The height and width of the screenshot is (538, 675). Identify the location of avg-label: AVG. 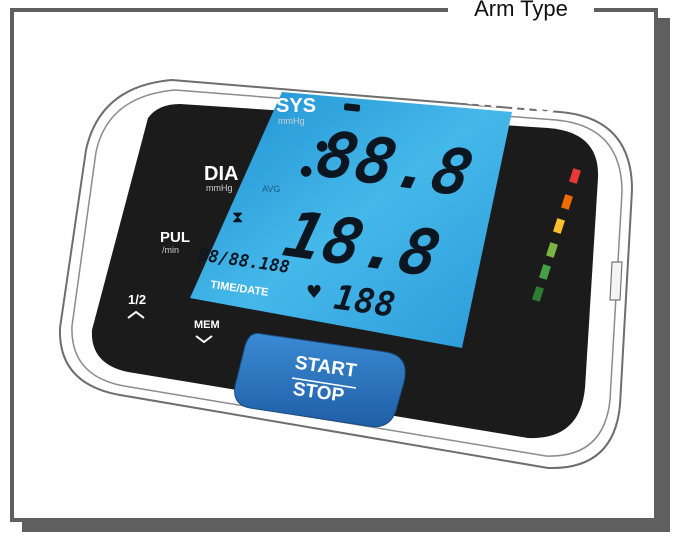
(271, 189).